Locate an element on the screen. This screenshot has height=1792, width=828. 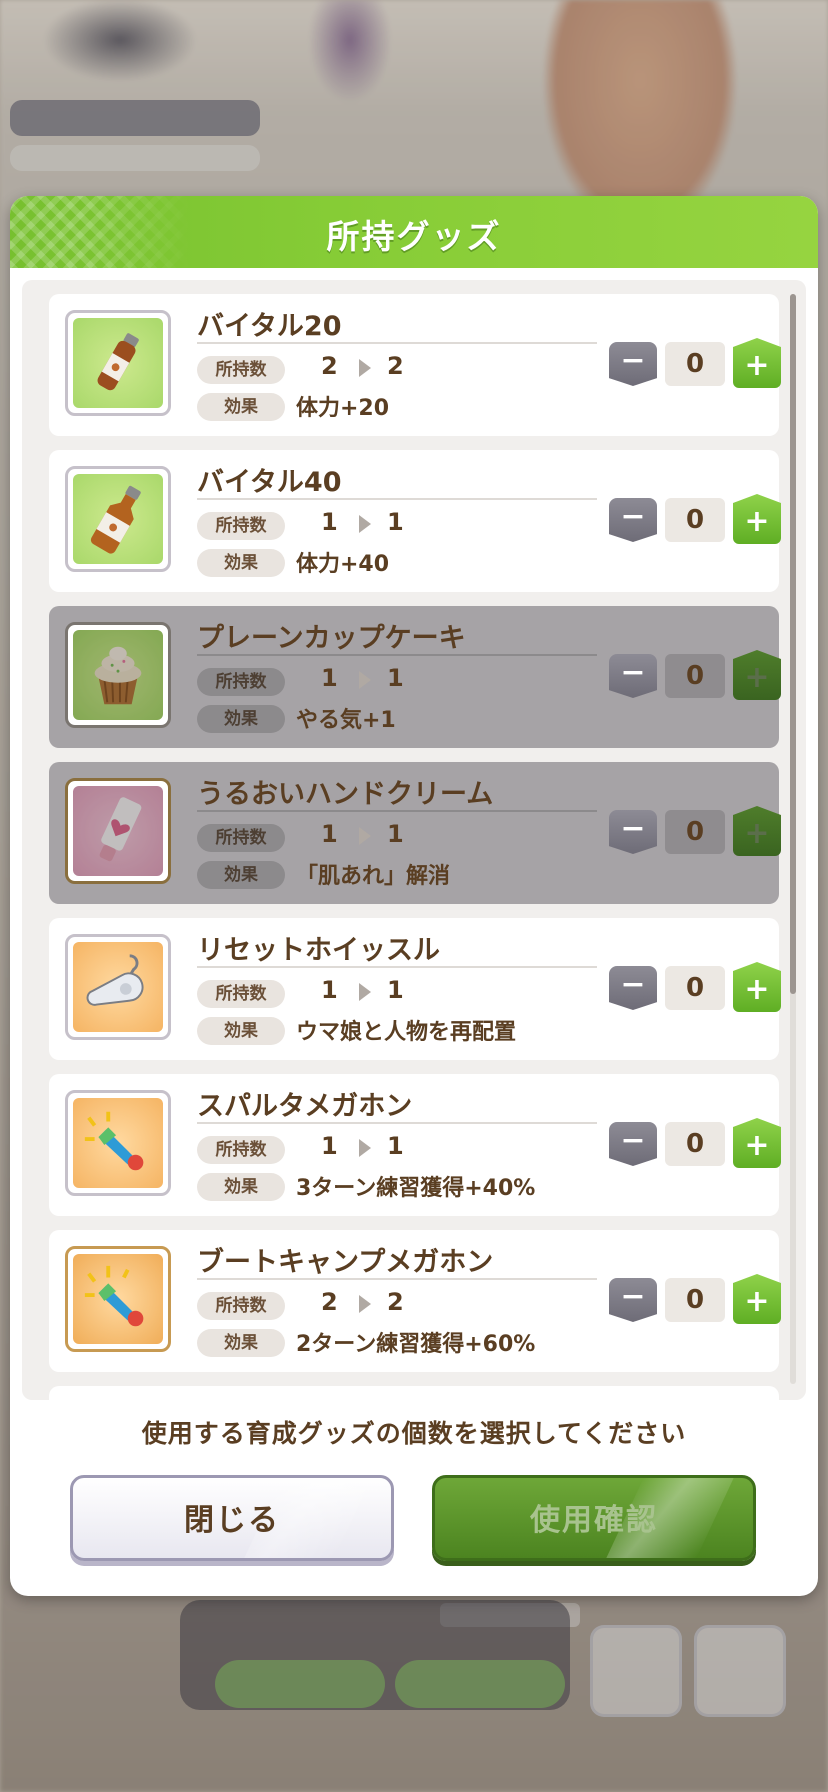
effect-value: 2ターン練習獲得+60% is located at coordinates (416, 1344).